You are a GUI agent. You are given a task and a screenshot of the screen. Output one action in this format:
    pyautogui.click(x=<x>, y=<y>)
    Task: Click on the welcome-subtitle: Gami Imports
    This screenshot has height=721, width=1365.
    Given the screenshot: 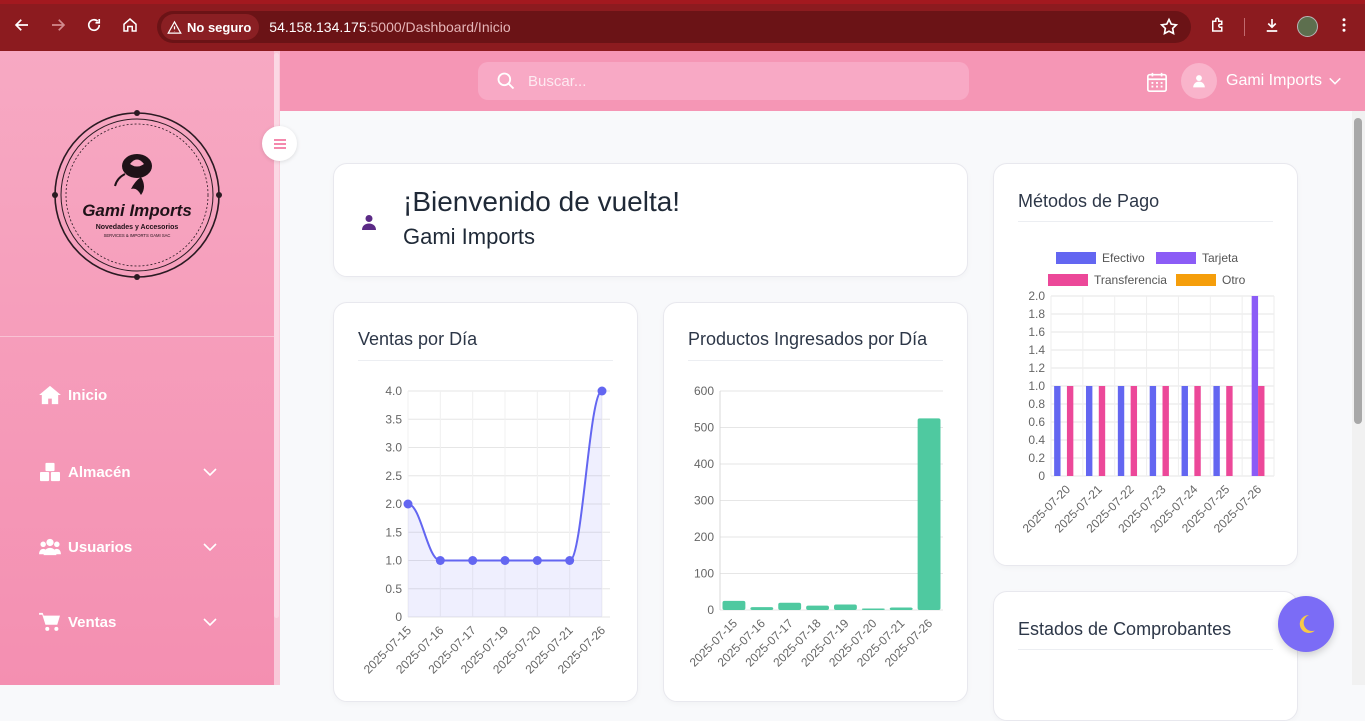 What is the action you would take?
    pyautogui.click(x=469, y=236)
    